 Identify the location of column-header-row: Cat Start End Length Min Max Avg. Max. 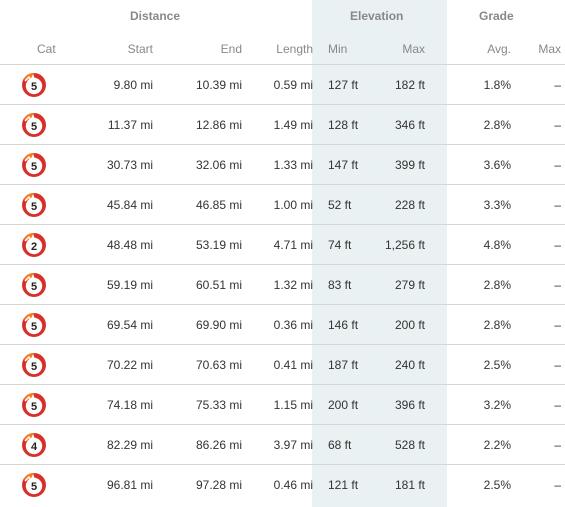
(282, 48).